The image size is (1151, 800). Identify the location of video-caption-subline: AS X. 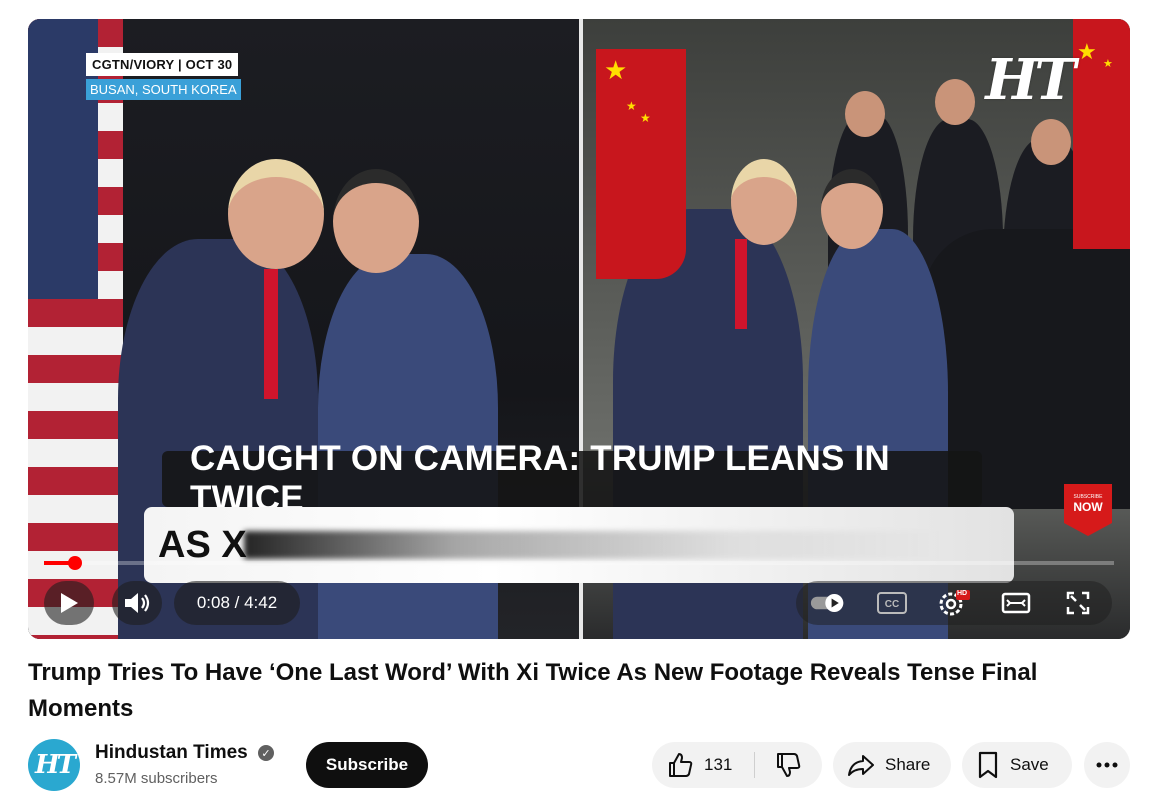
(579, 545).